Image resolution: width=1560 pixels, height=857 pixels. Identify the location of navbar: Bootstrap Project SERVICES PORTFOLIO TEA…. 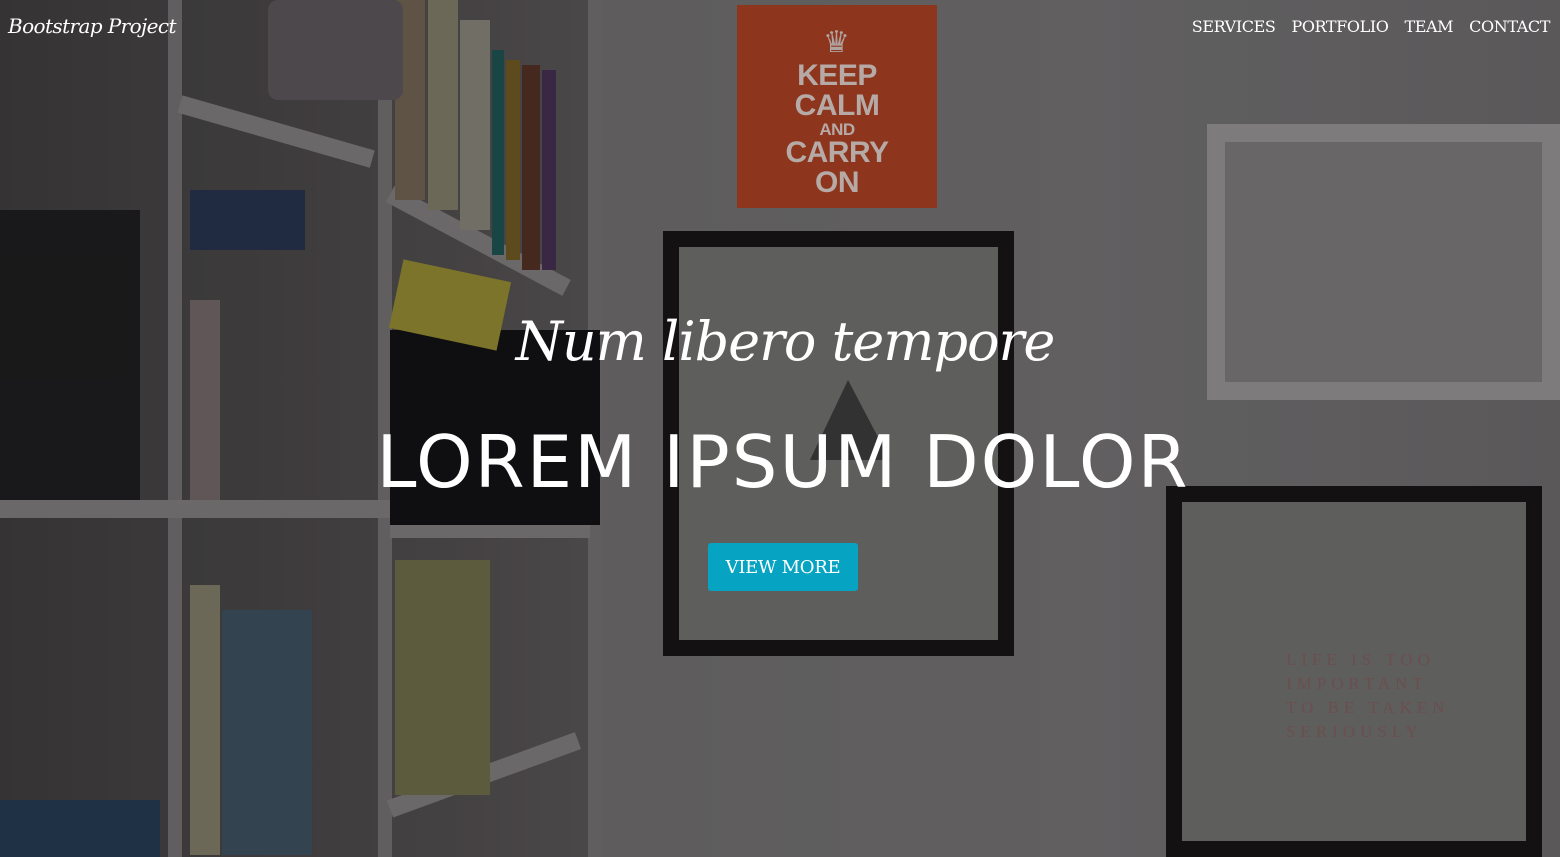
(780, 28).